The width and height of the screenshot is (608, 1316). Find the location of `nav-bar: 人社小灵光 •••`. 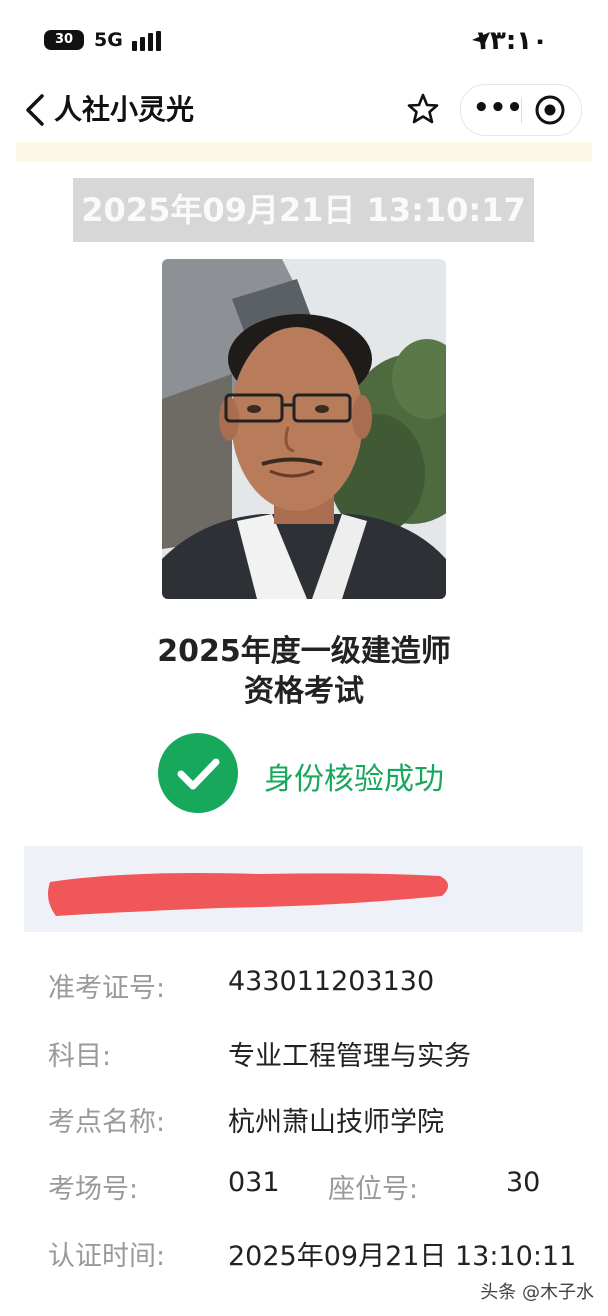

nav-bar: 人社小灵光 ••• is located at coordinates (304, 110).